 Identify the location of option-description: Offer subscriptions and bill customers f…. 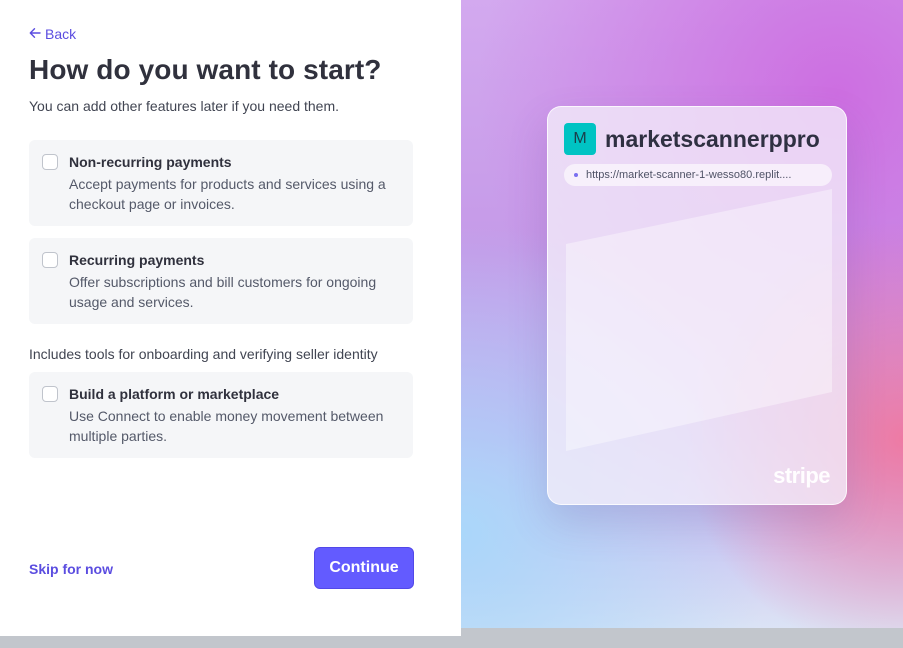
(223, 292).